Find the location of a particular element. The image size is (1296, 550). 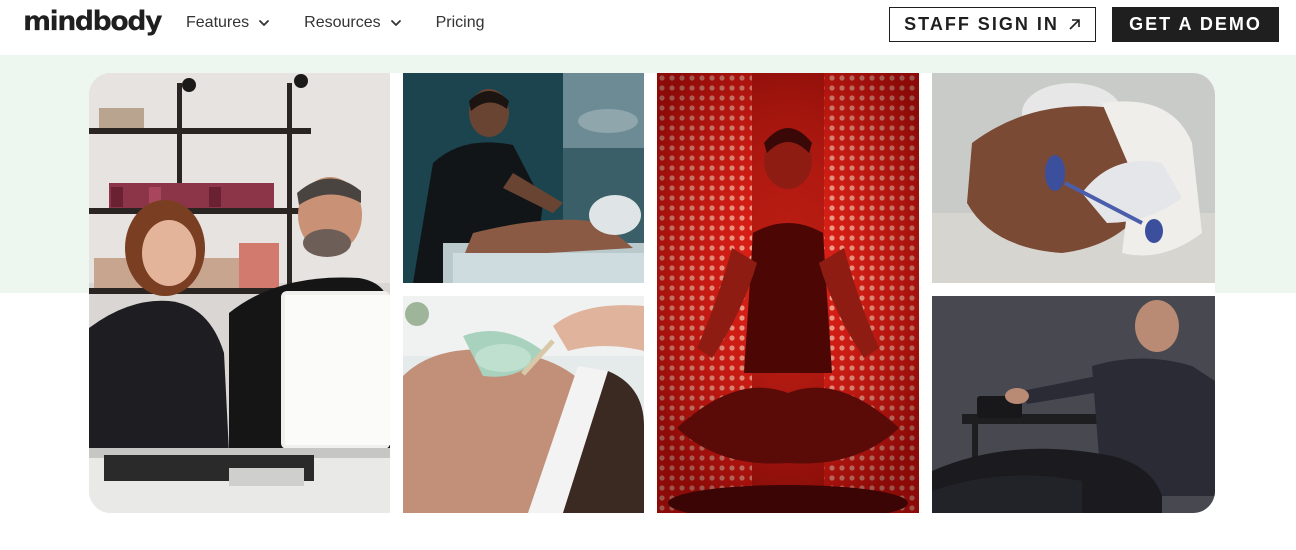

staff-sign-in-button: STAFF SIGN IN is located at coordinates (992, 24).